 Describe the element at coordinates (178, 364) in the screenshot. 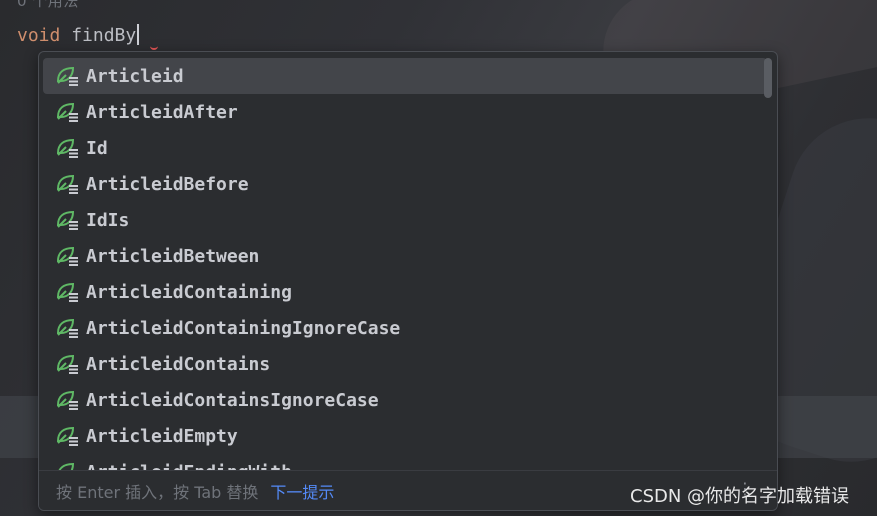

I see `completion-item-label: ArticleidContains` at that location.